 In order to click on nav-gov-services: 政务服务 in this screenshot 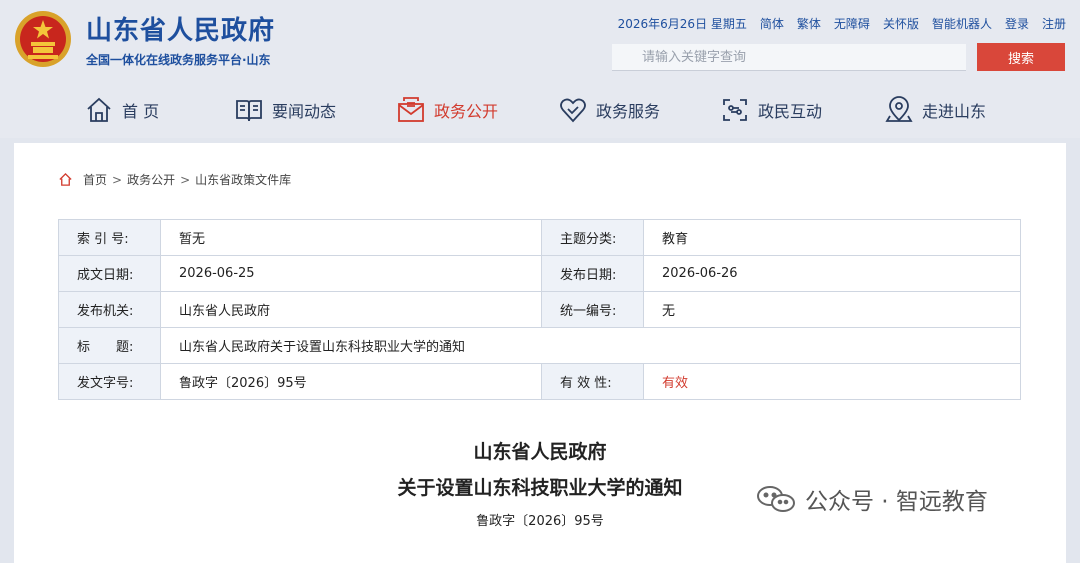, I will do `click(609, 110)`.